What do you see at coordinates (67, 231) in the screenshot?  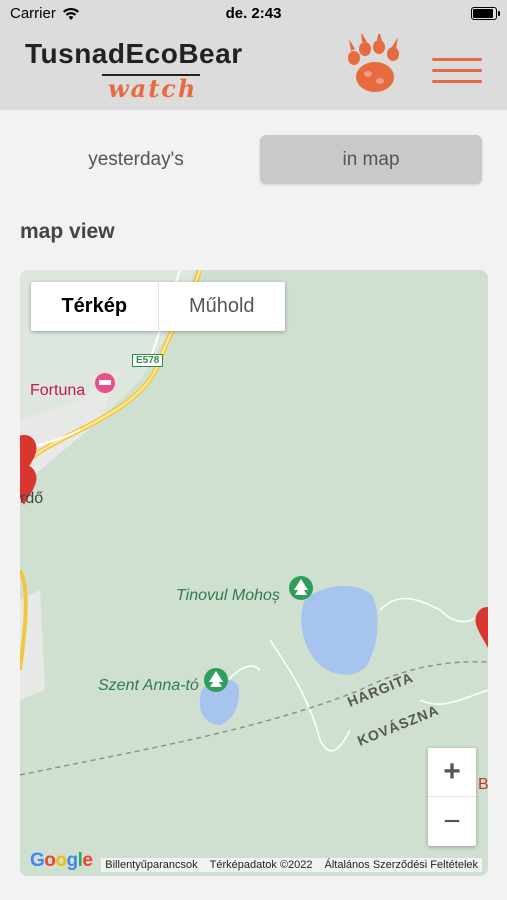 I see `section-title: map view` at bounding box center [67, 231].